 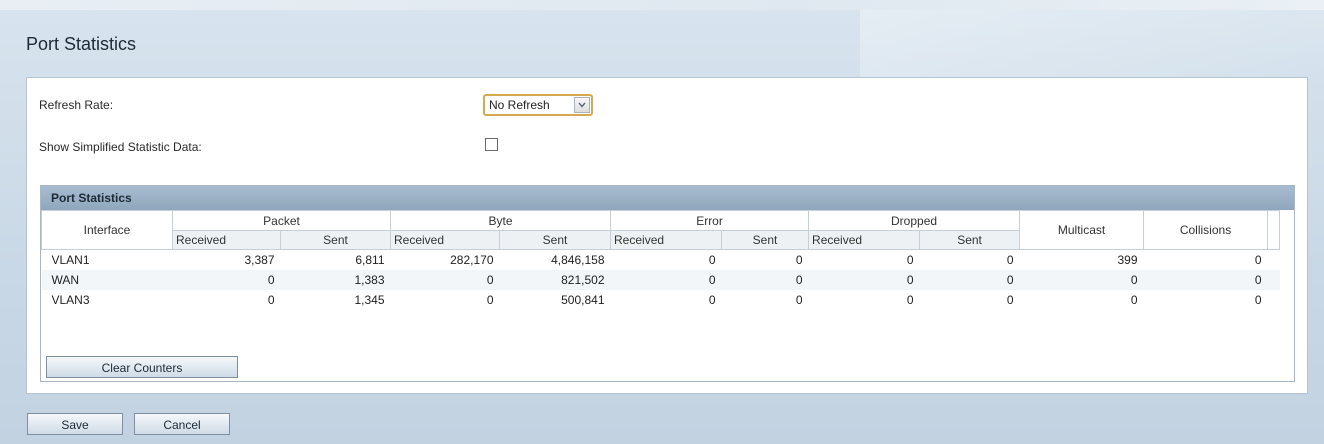 I want to click on cell-byte-sent: 4,846,158, so click(x=578, y=260).